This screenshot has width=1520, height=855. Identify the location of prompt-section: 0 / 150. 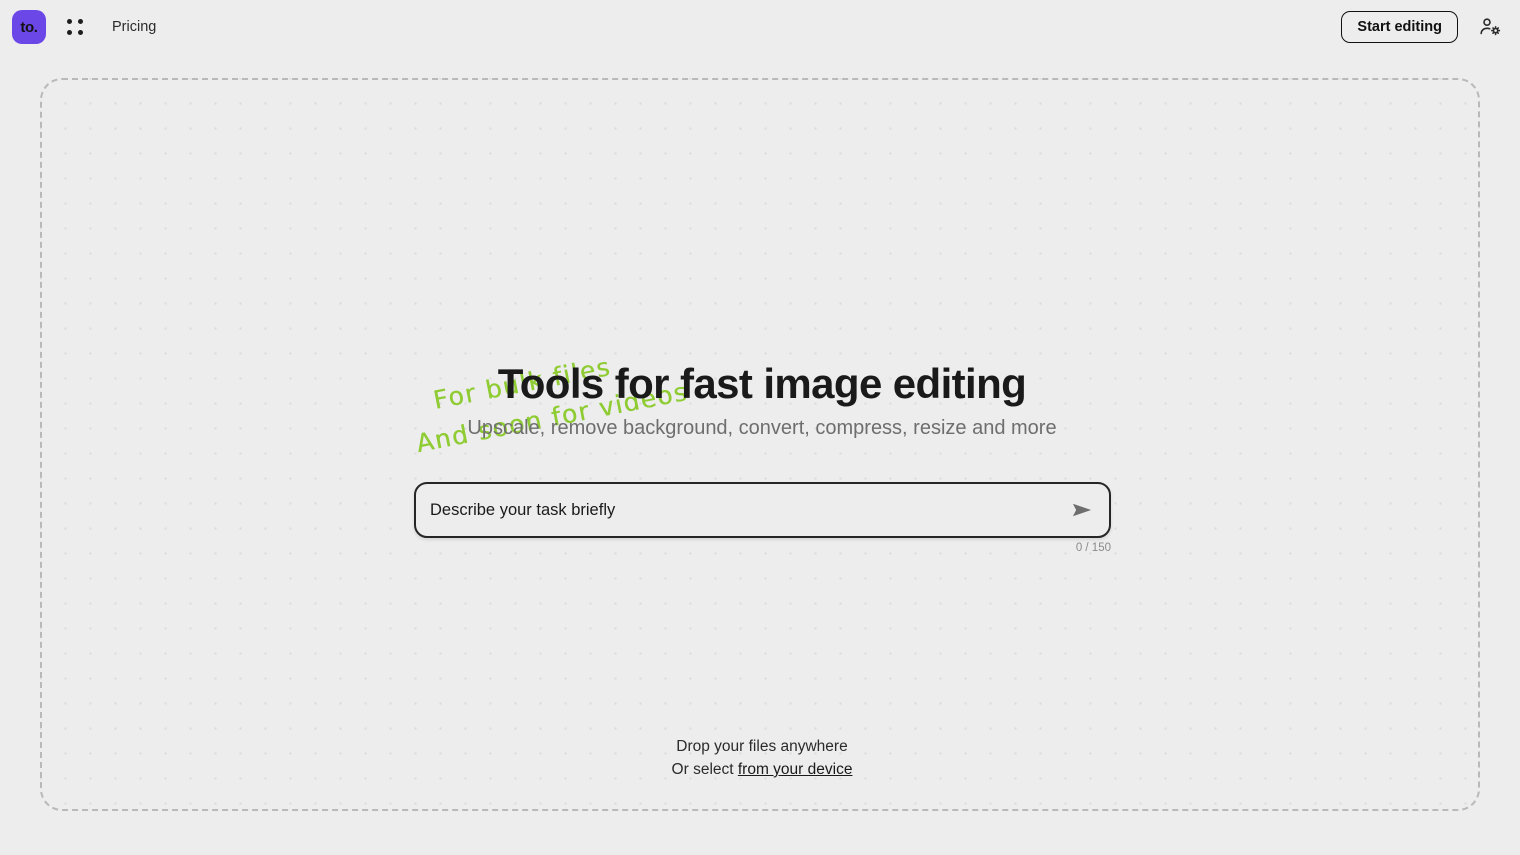
(762, 518).